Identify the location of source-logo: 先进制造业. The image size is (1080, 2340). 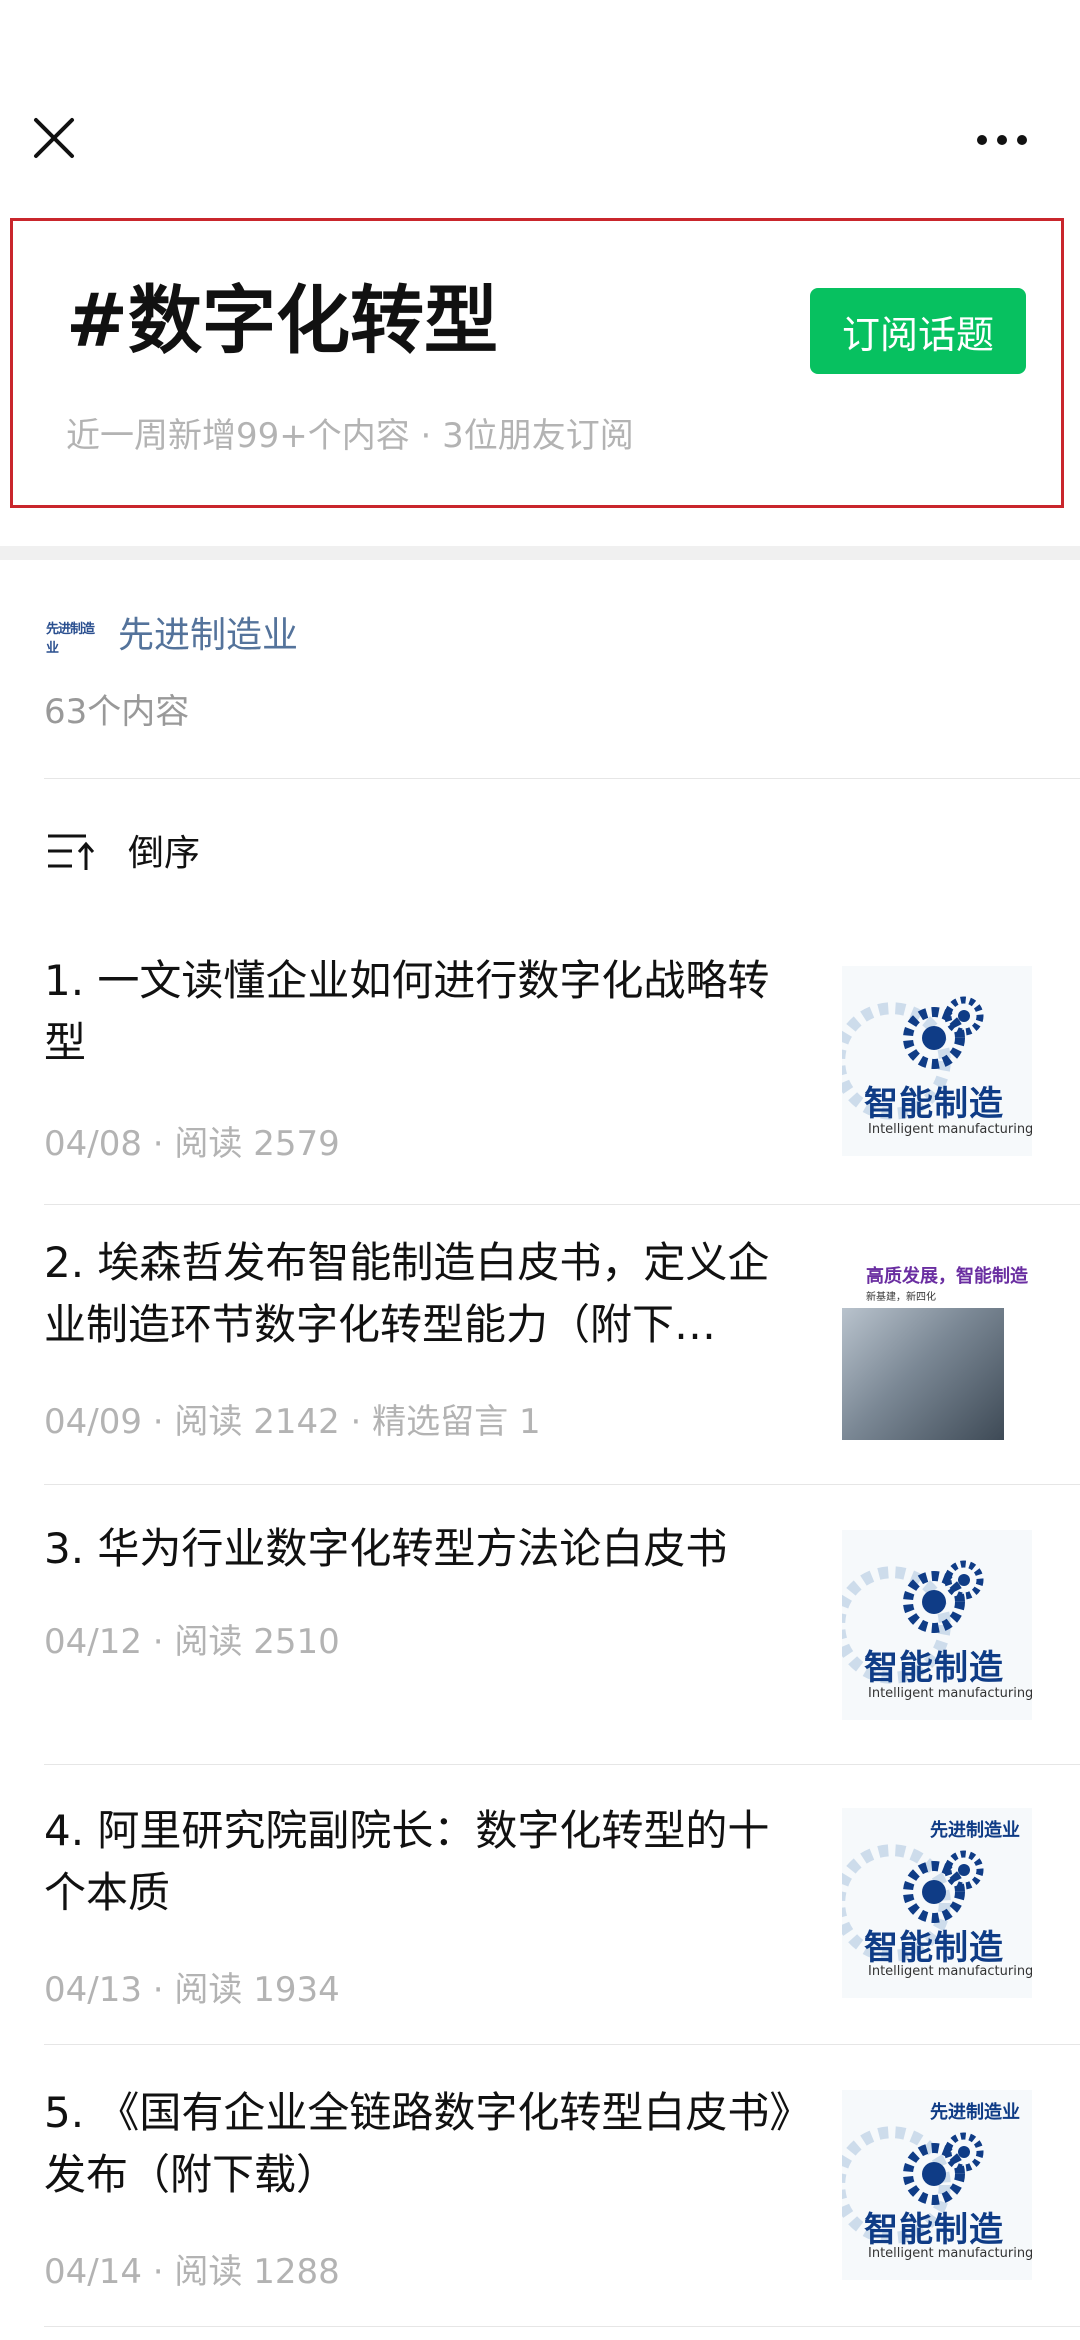
(70, 638).